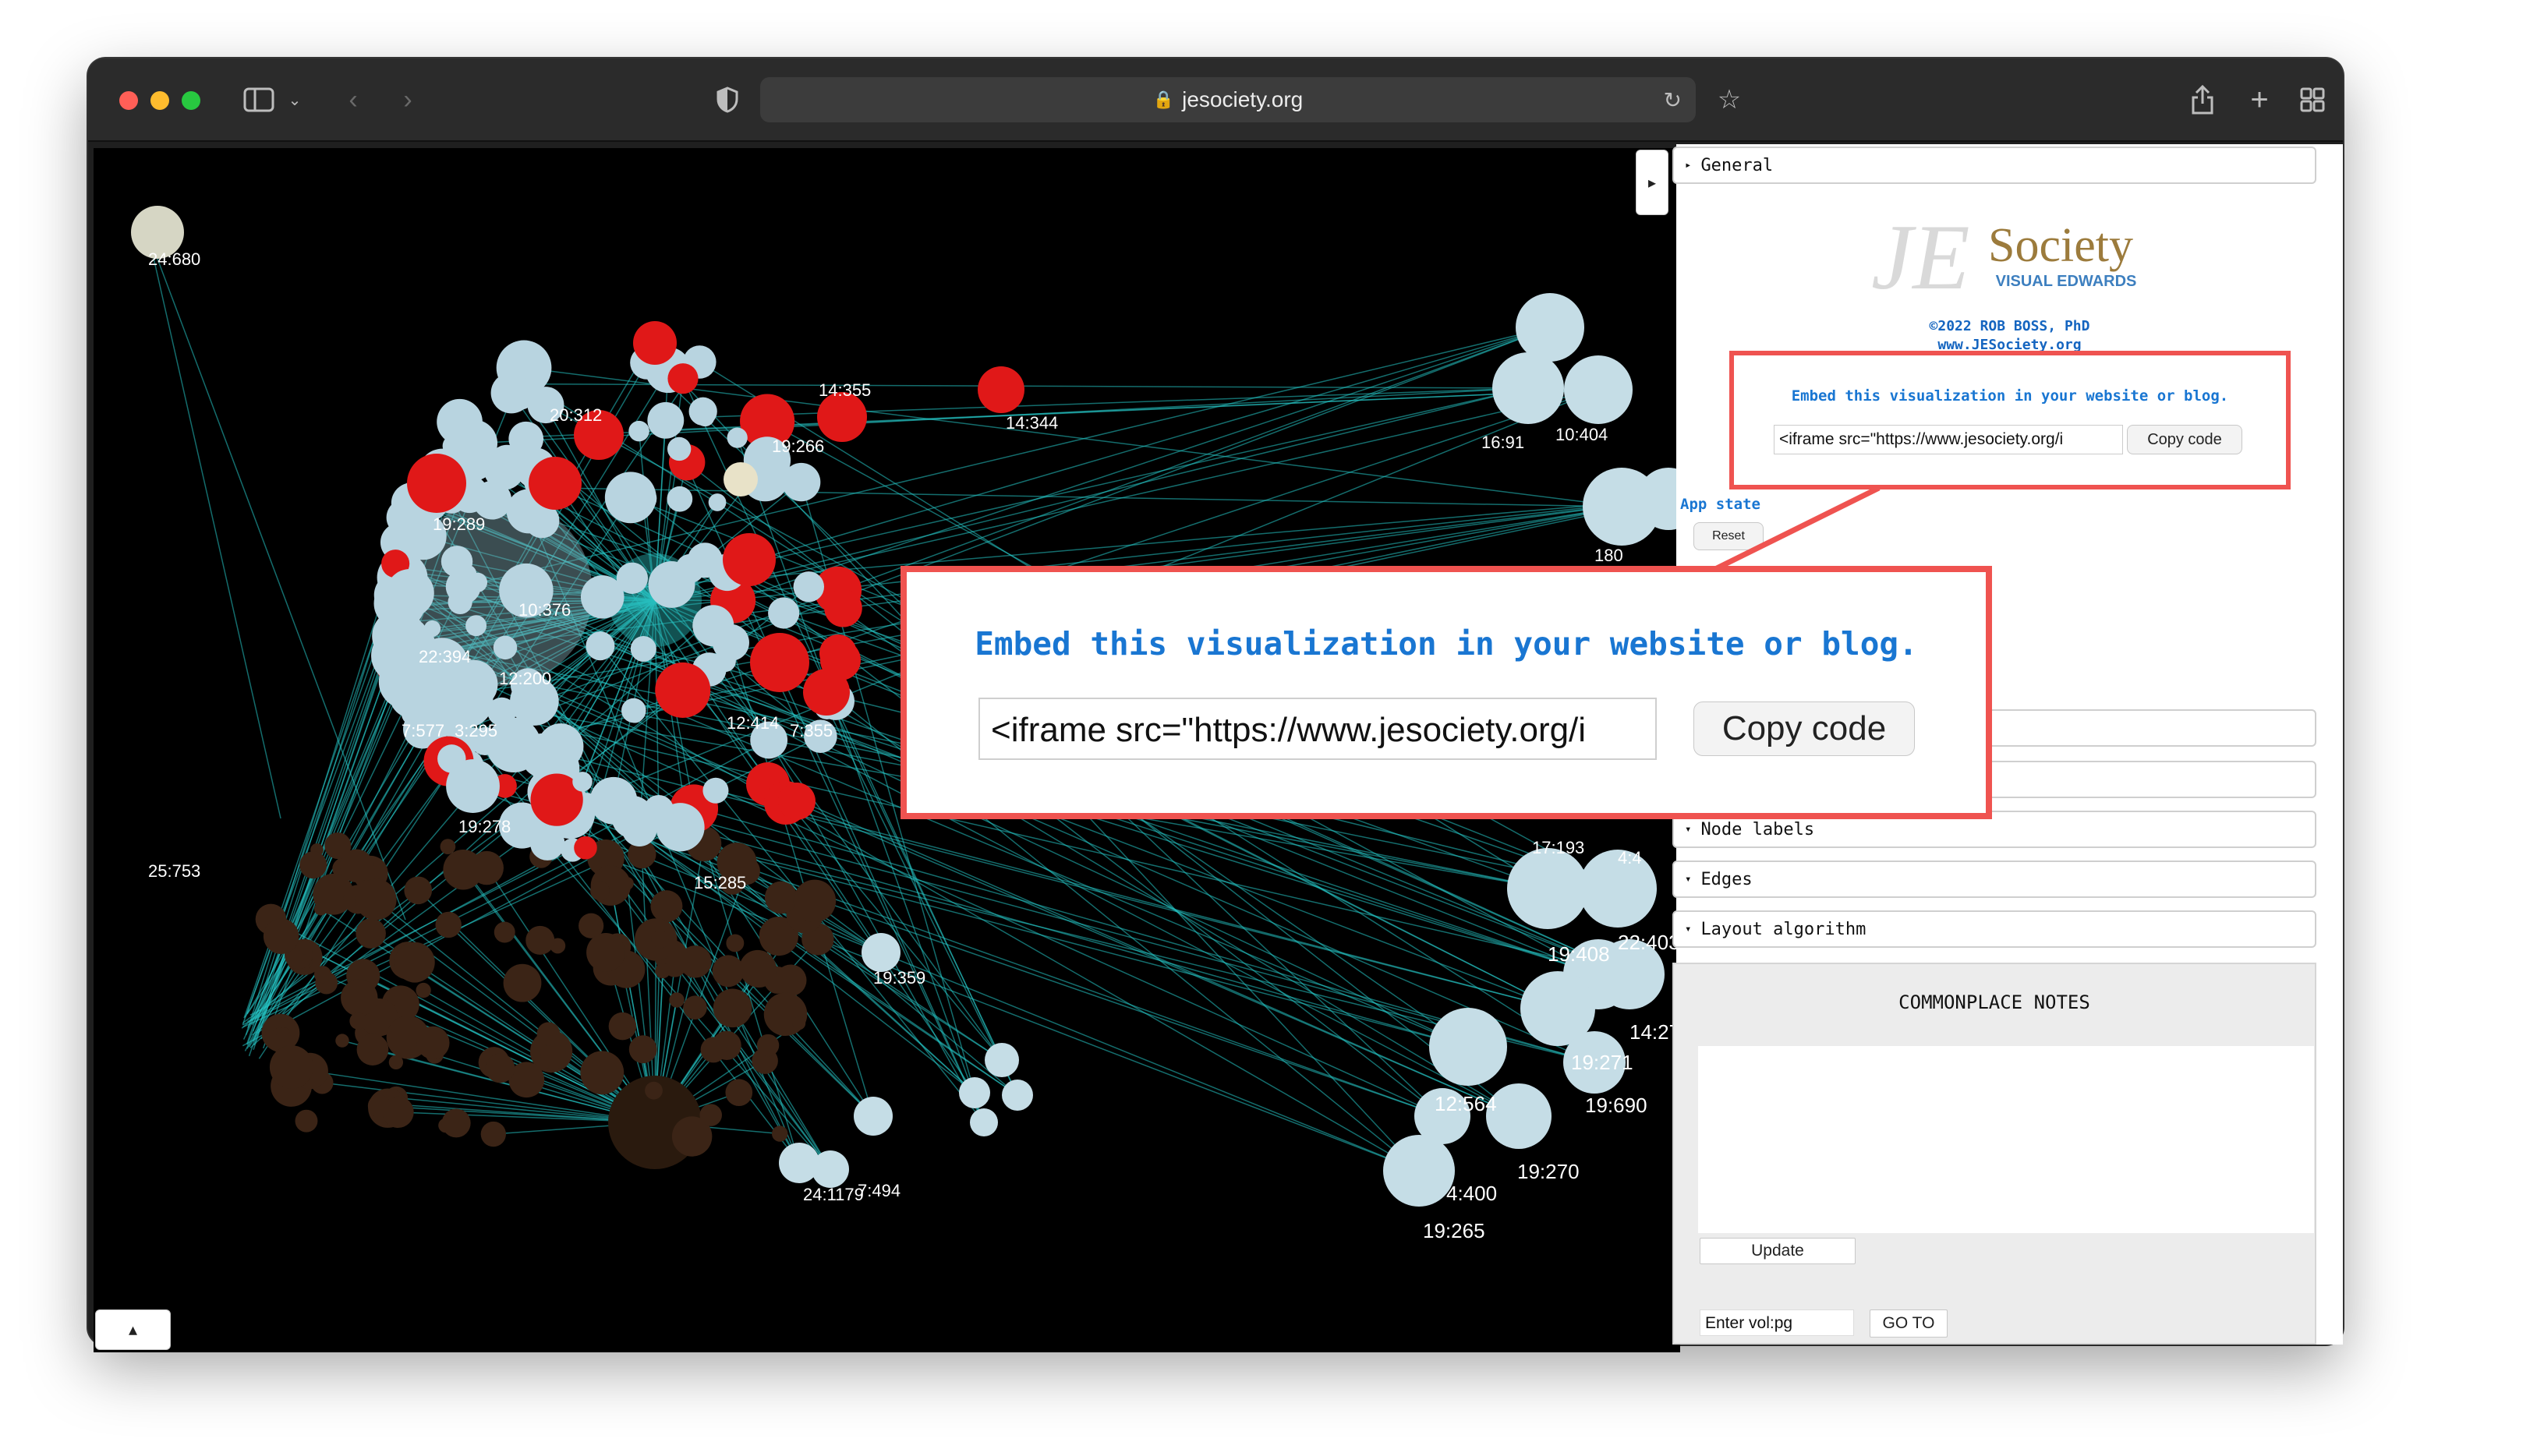  I want to click on tab-overview-icon, so click(2312, 100).